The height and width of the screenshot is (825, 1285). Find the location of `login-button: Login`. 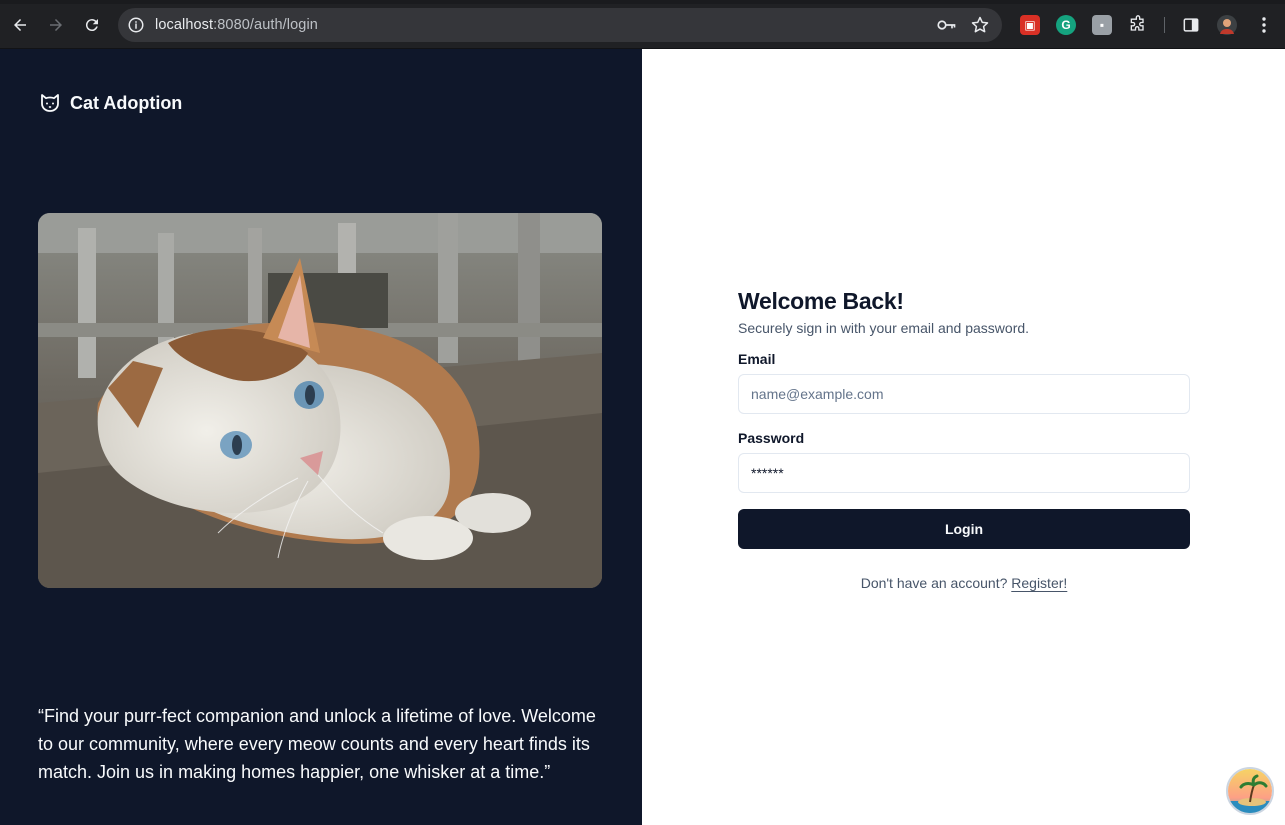

login-button: Login is located at coordinates (964, 529).